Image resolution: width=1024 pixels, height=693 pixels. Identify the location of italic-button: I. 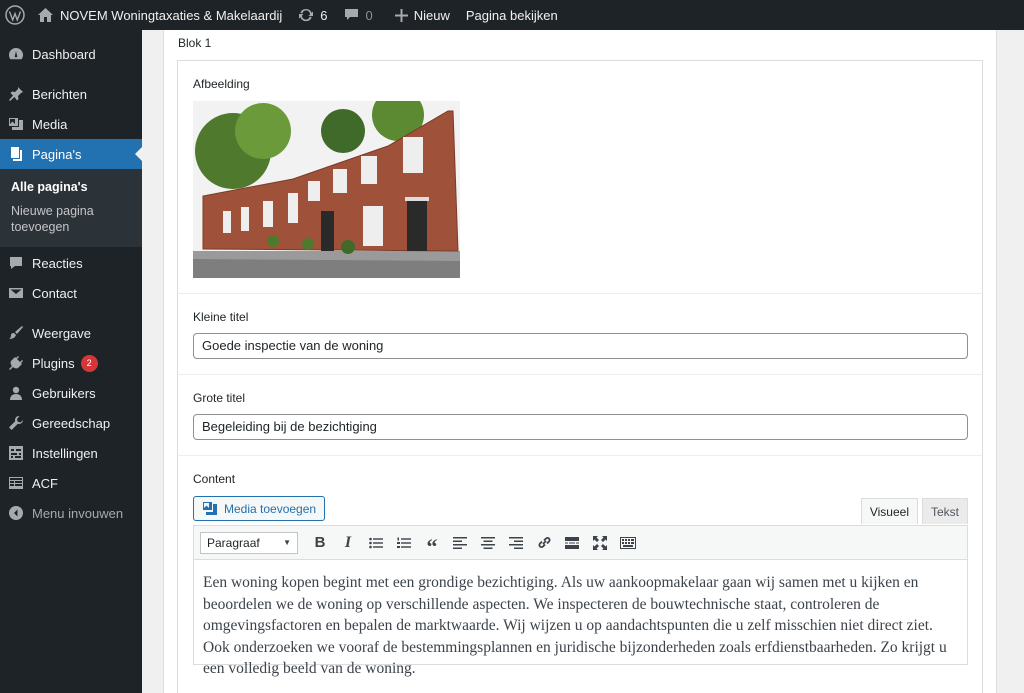
(348, 543).